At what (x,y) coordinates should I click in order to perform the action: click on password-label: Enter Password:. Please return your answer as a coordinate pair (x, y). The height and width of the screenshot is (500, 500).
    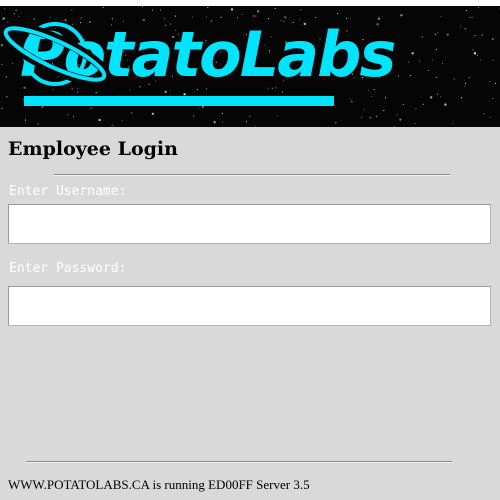
    Looking at the image, I should click on (68, 268).